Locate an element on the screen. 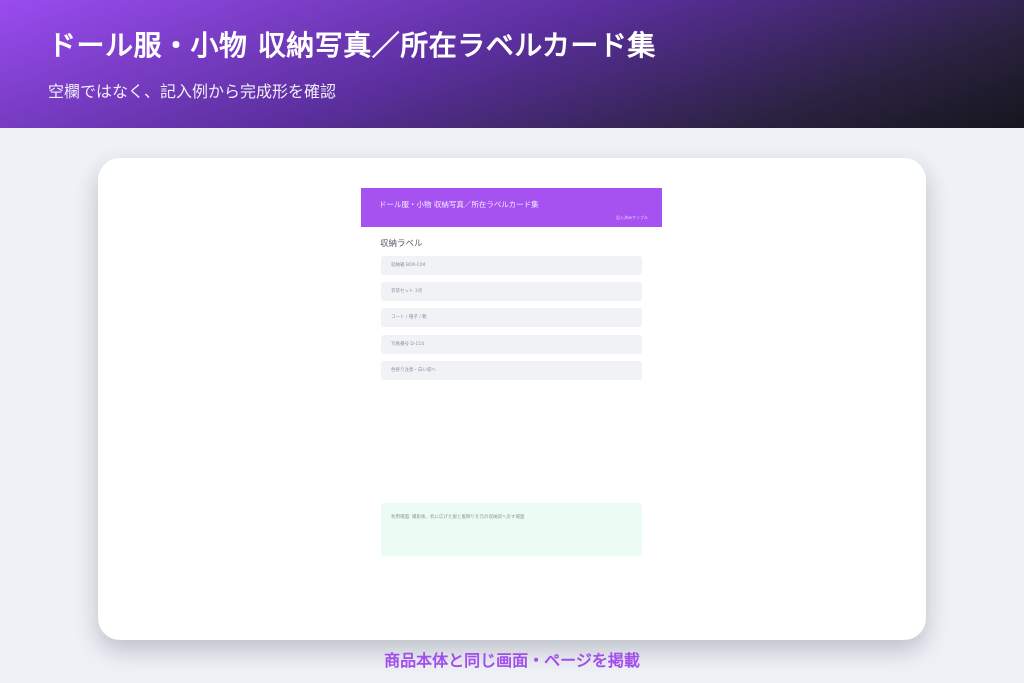 The height and width of the screenshot is (683, 1024). label-field-text: 衣装セット 3点 is located at coordinates (407, 291).